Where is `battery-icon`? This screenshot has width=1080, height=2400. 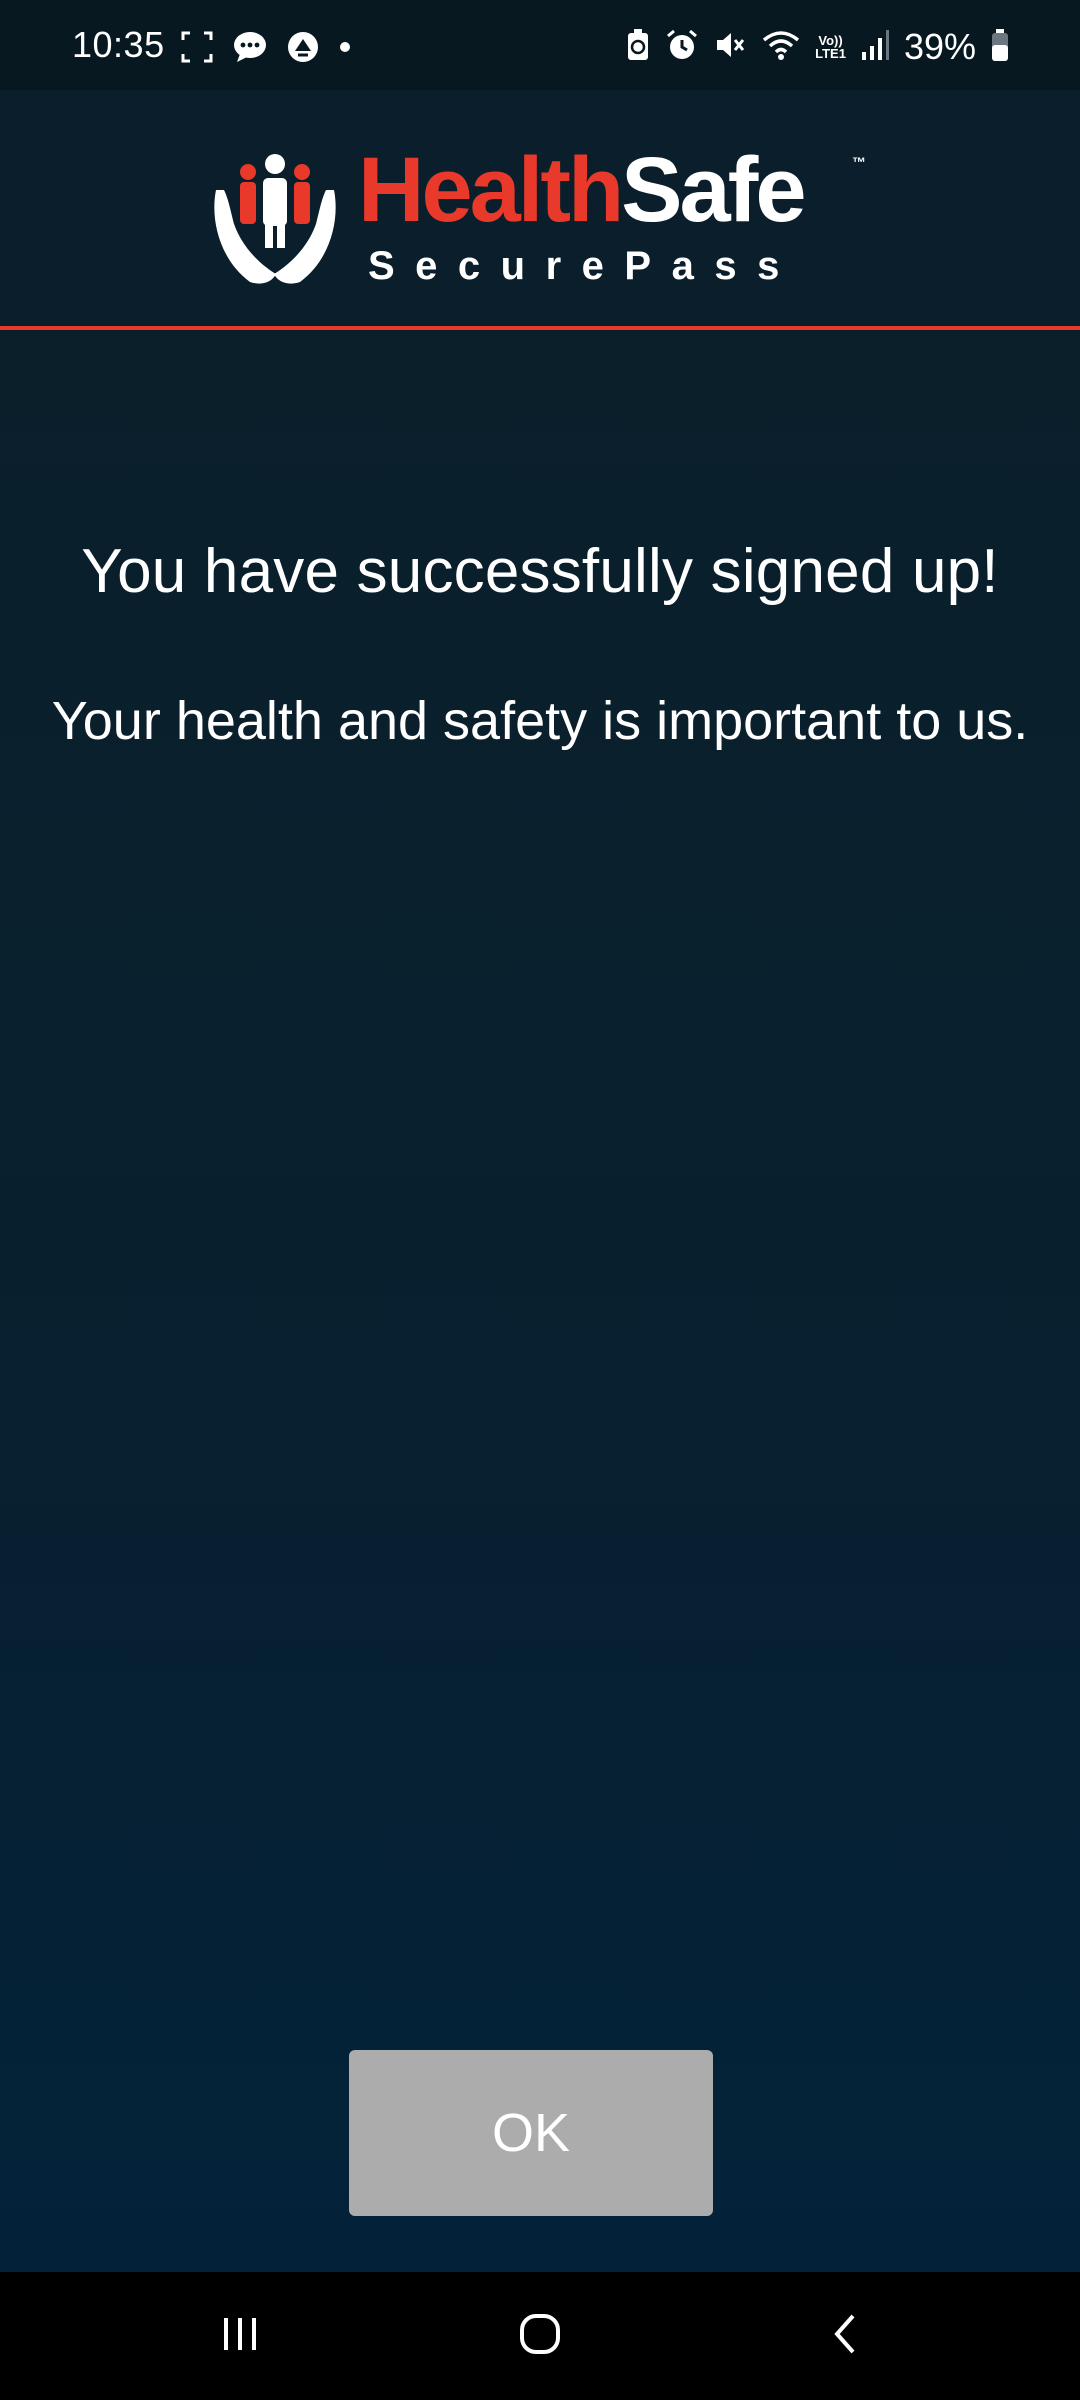 battery-icon is located at coordinates (1000, 47).